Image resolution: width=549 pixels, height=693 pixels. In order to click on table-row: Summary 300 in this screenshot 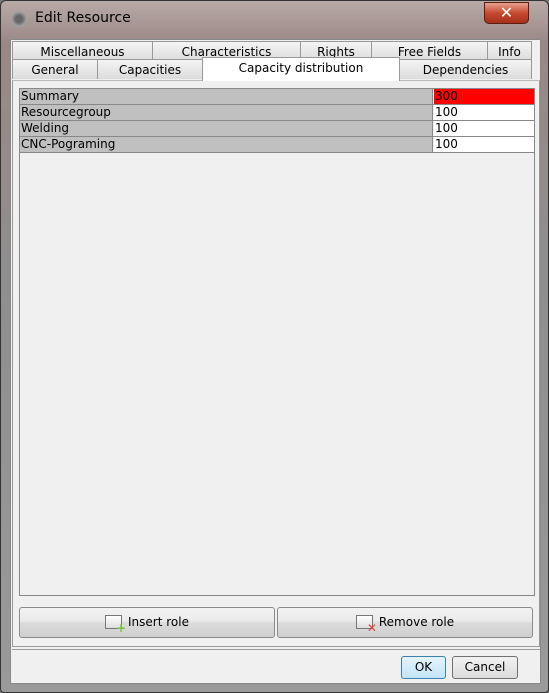, I will do `click(277, 97)`.